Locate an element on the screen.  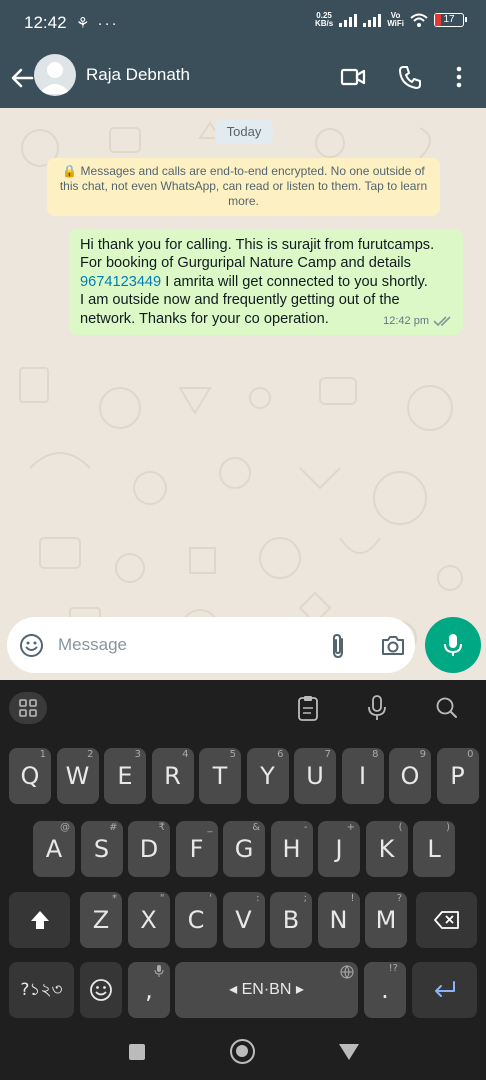
key-k: K( is located at coordinates (386, 849).